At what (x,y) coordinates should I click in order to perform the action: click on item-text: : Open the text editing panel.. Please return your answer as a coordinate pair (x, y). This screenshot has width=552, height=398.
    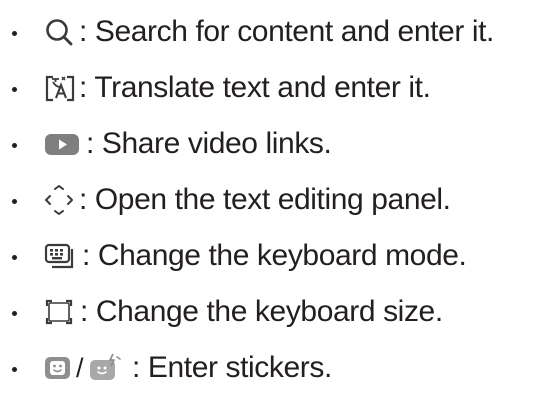
    Looking at the image, I should click on (265, 199).